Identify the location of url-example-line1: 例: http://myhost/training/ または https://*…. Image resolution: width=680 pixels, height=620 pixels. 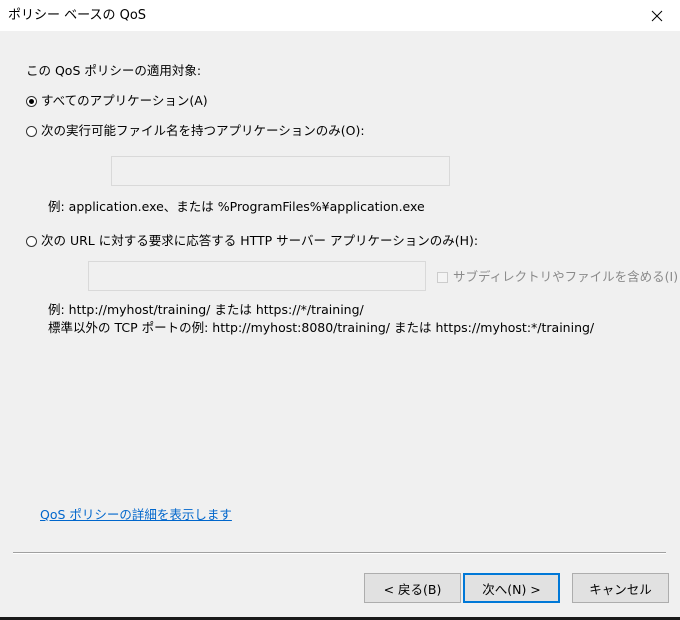
(206, 309).